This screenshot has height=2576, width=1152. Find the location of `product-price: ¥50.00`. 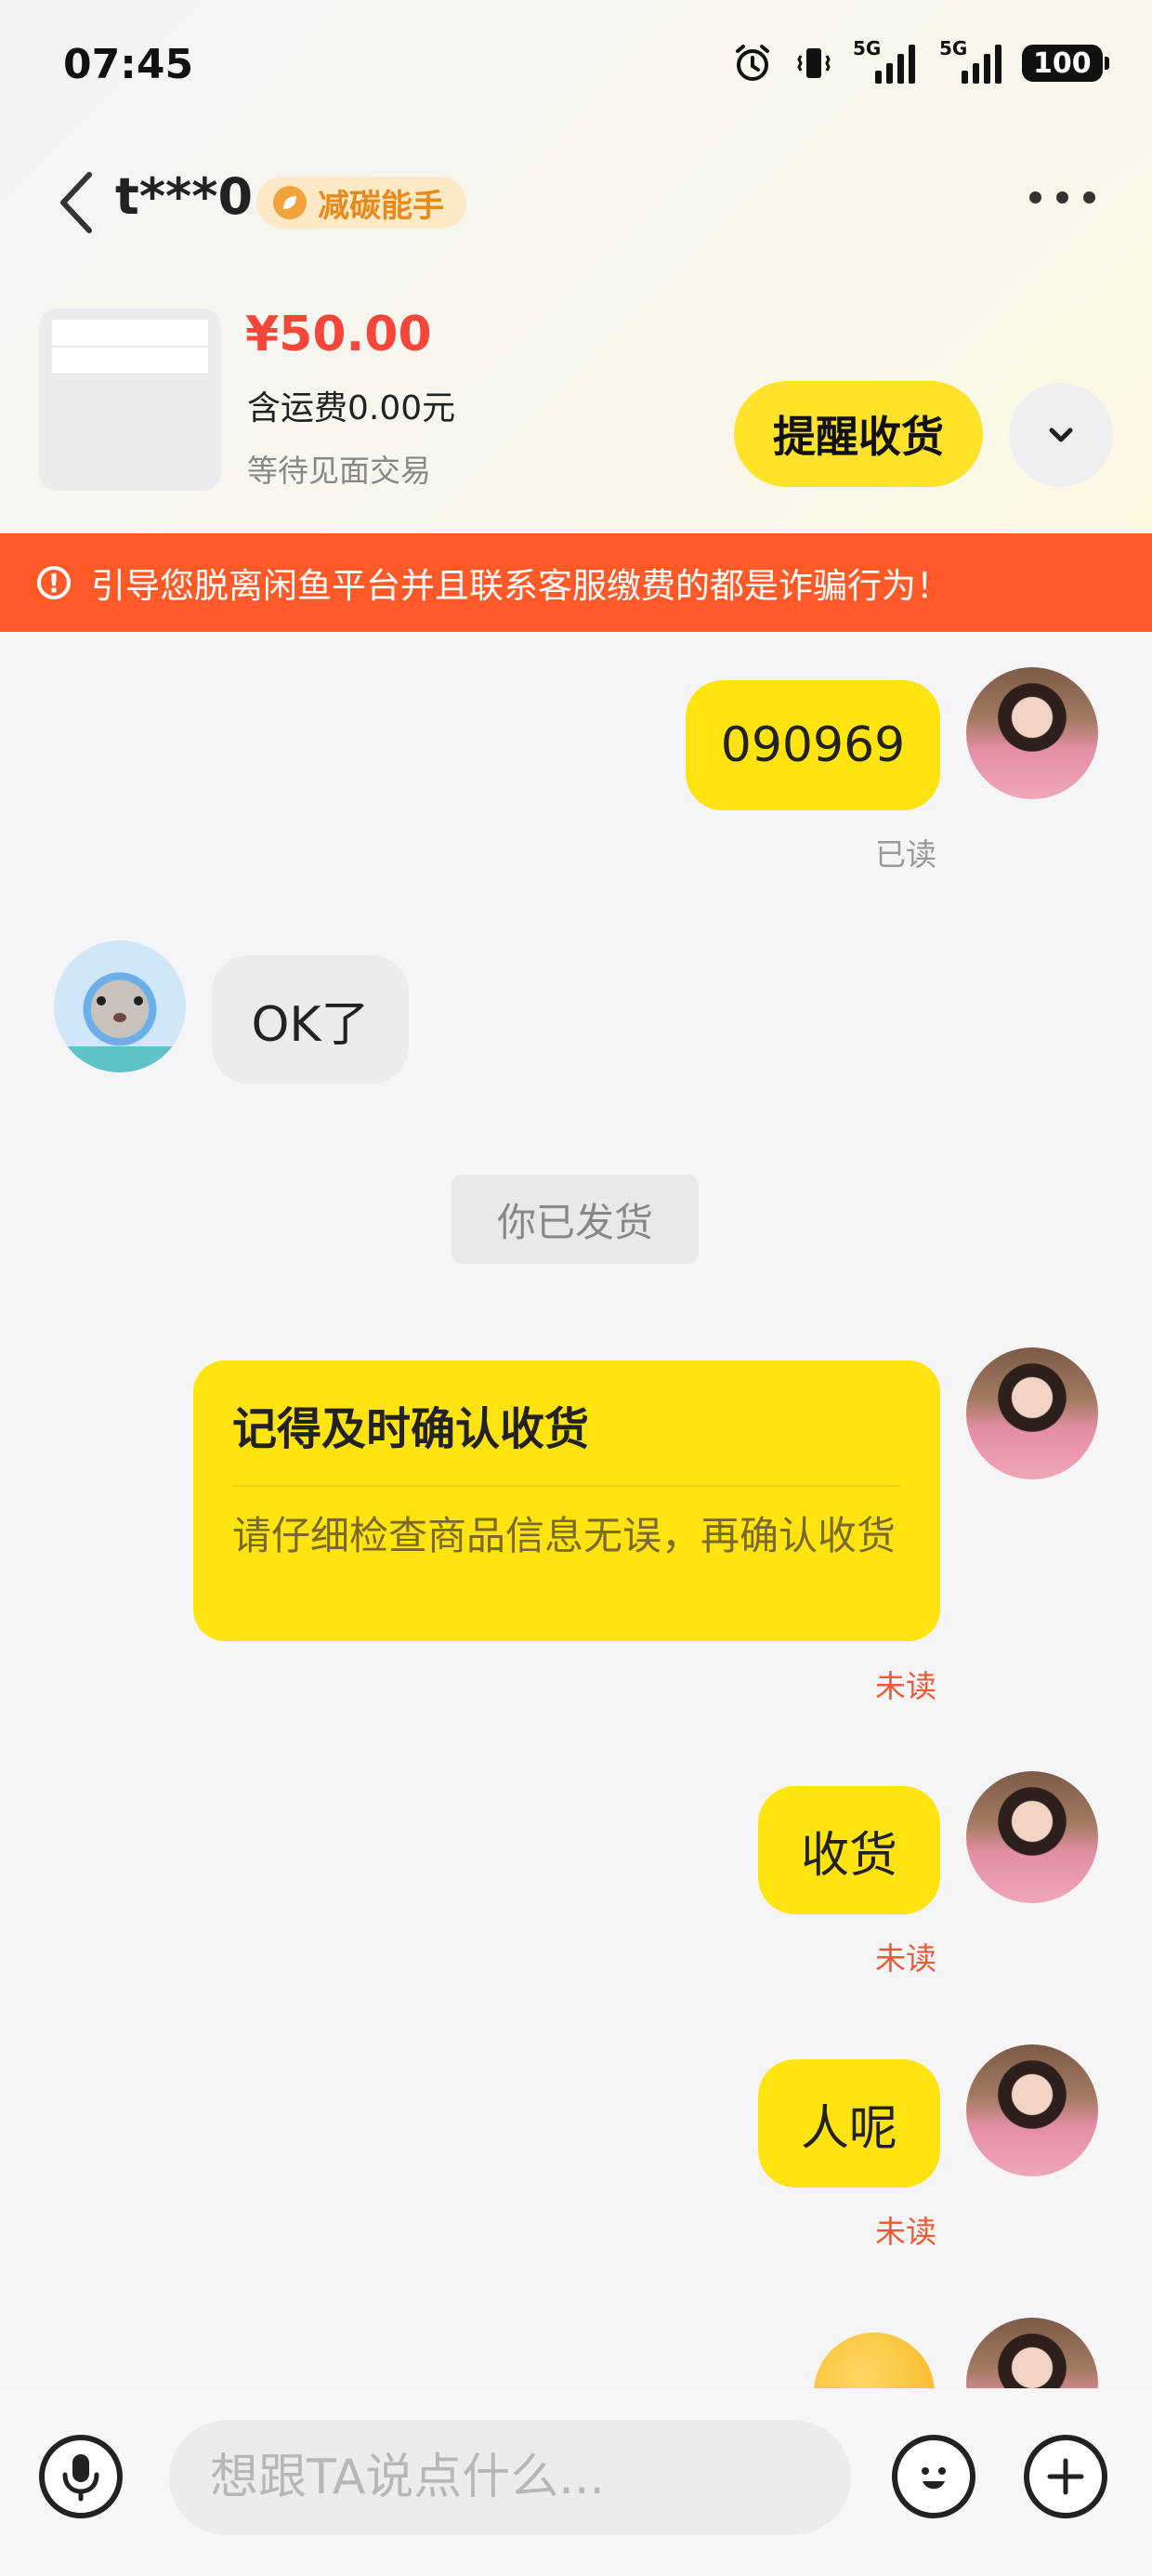

product-price: ¥50.00 is located at coordinates (338, 334).